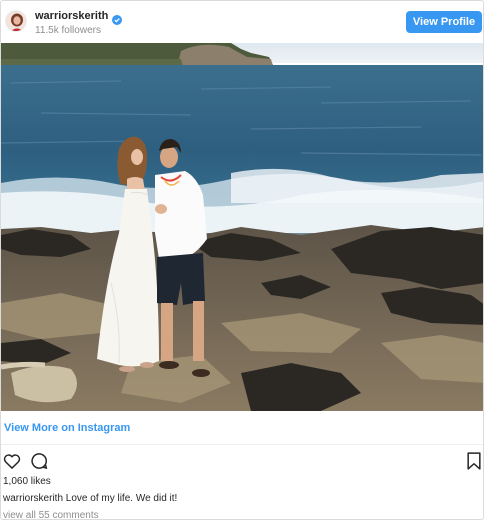 The image size is (484, 520). I want to click on like-count: 1,060 likes, so click(27, 481).